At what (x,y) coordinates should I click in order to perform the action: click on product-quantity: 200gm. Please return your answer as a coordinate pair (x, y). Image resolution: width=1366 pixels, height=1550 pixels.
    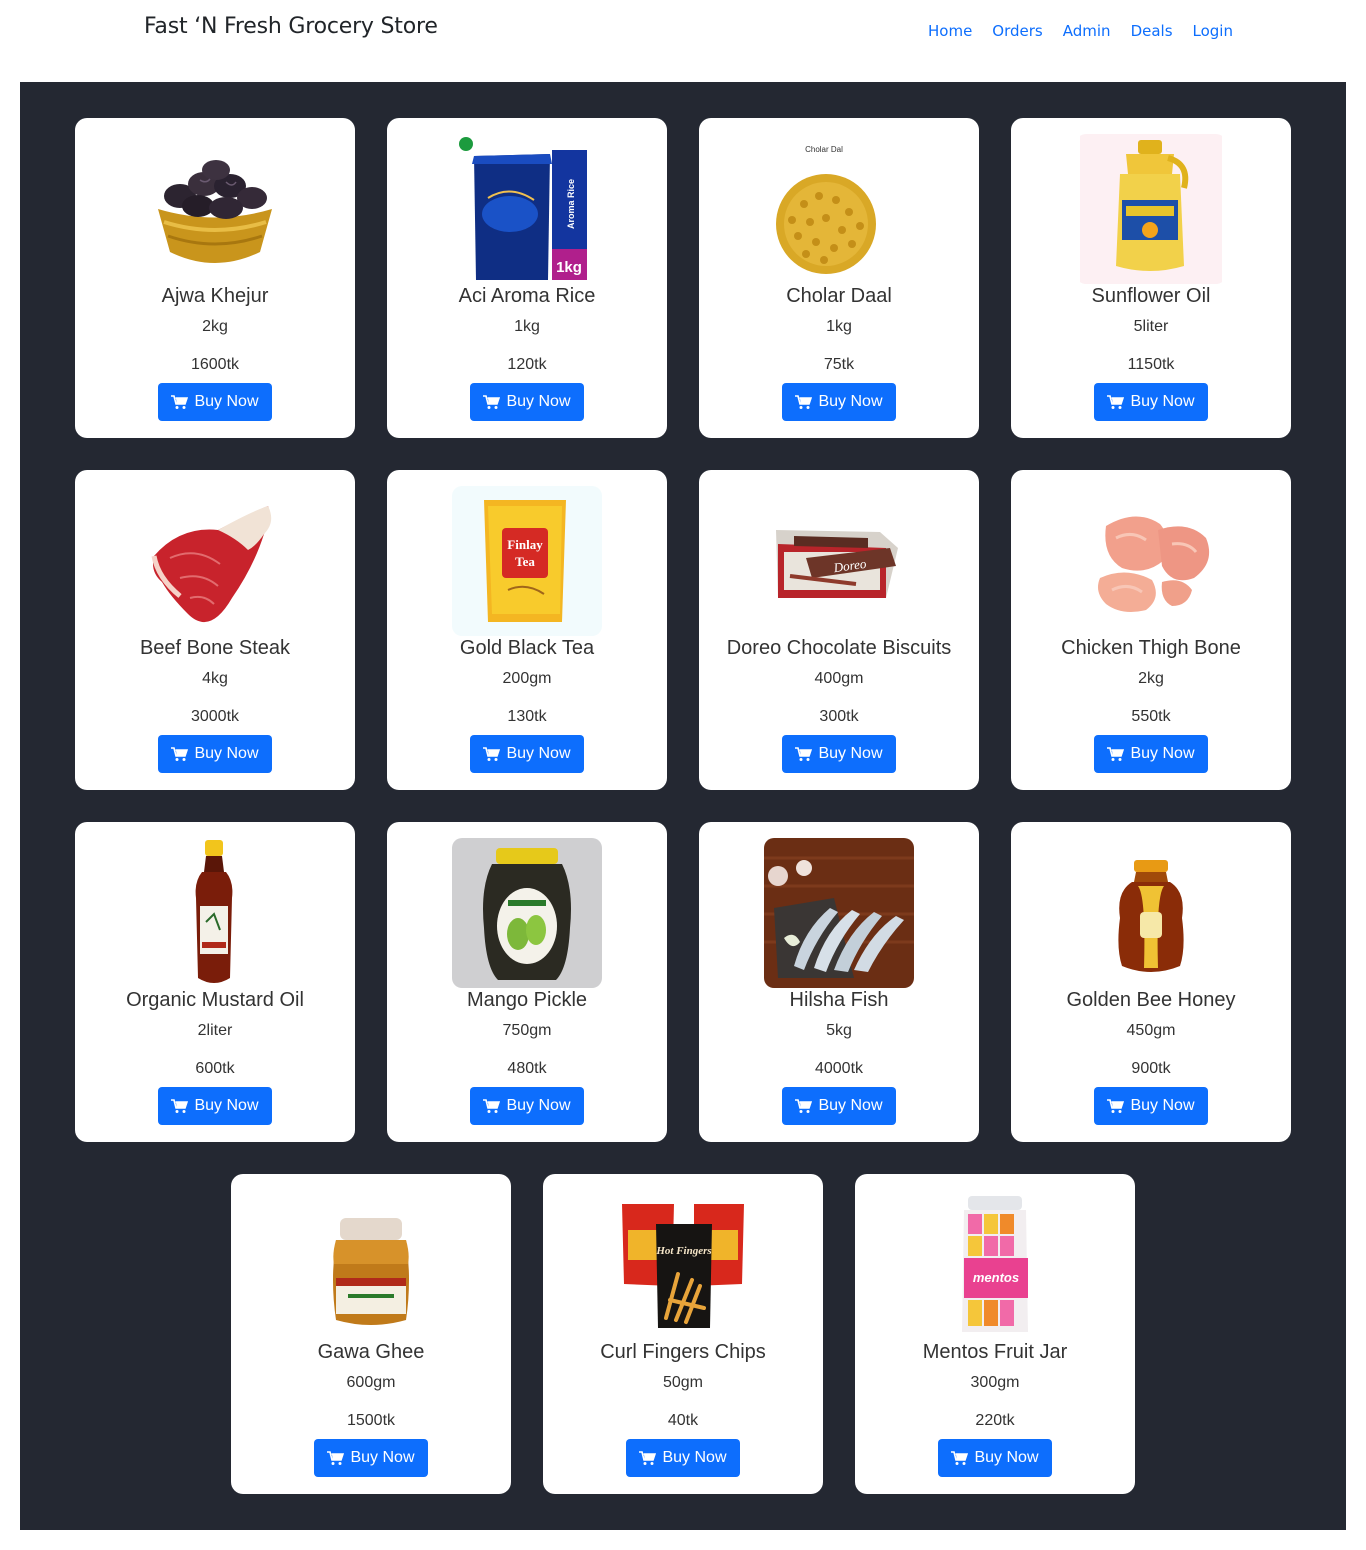
    Looking at the image, I should click on (527, 678).